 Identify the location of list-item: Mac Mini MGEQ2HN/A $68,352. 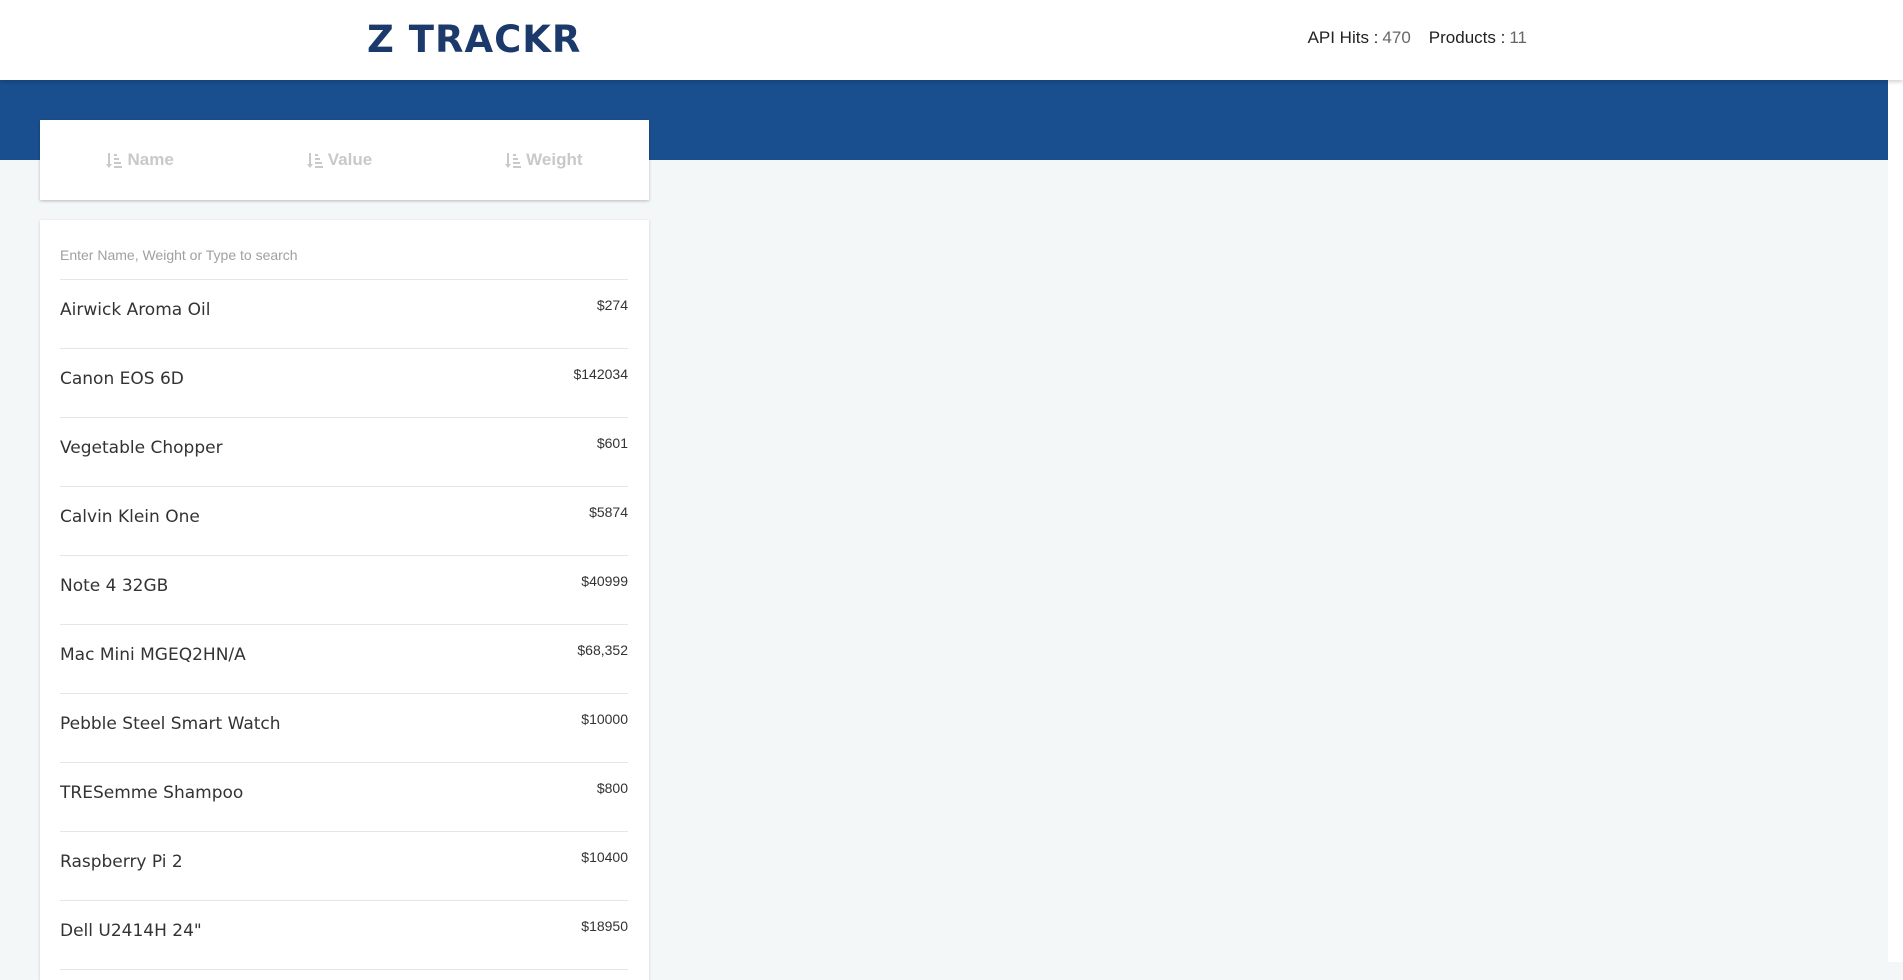
(344, 659).